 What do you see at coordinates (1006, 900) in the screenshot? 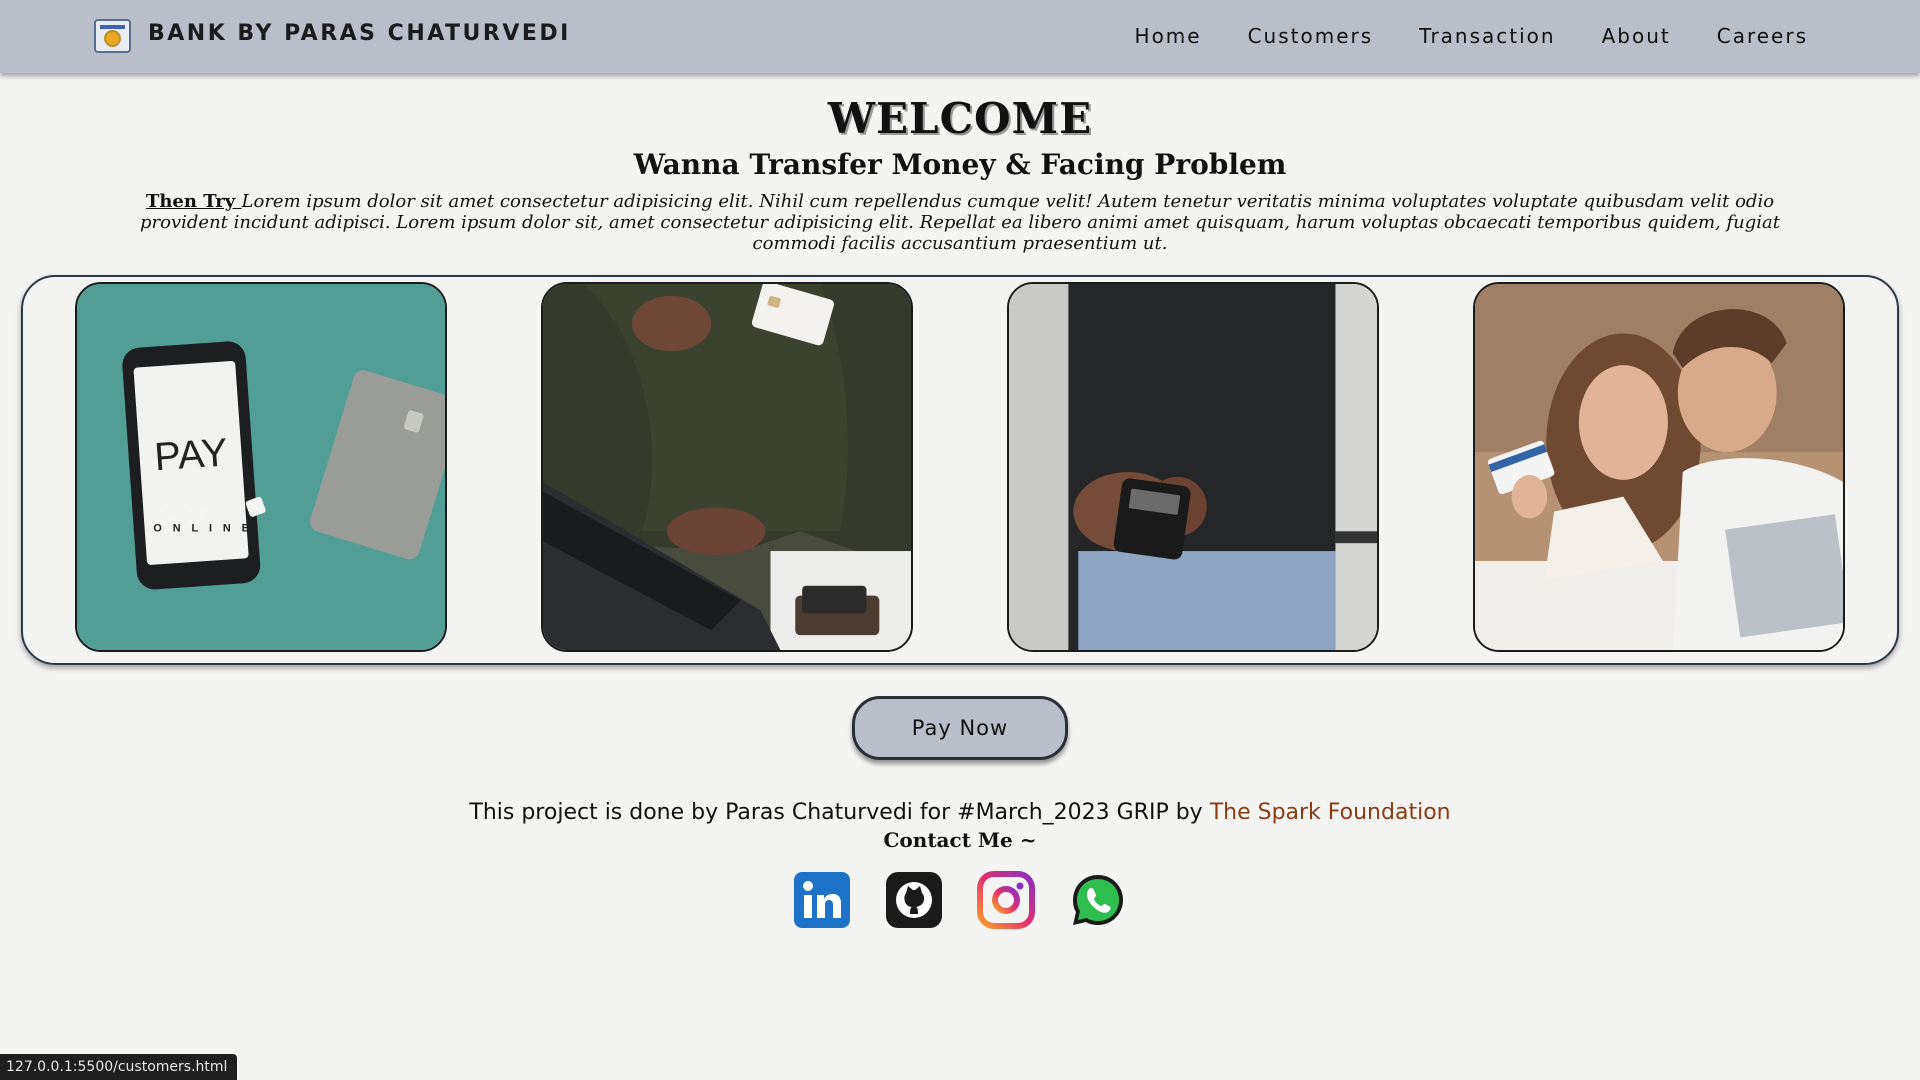
I see `instagram-icon` at bounding box center [1006, 900].